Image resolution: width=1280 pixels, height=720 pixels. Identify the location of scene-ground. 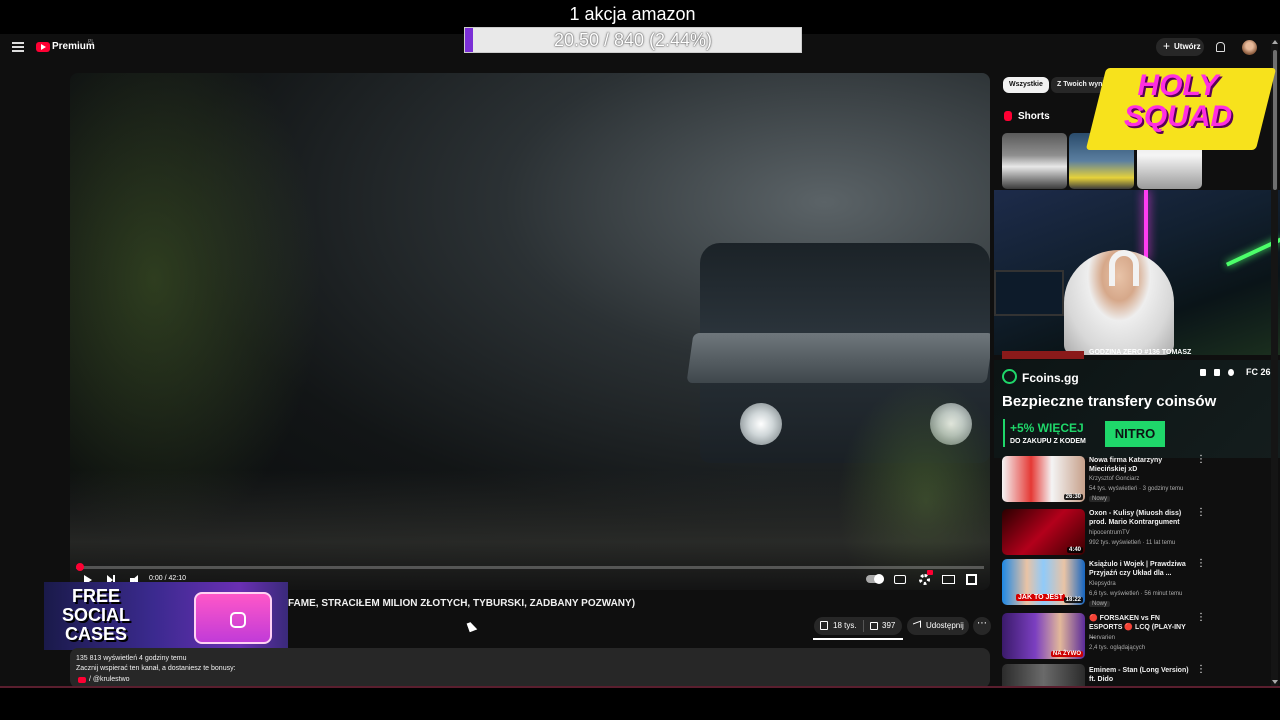
(530, 530).